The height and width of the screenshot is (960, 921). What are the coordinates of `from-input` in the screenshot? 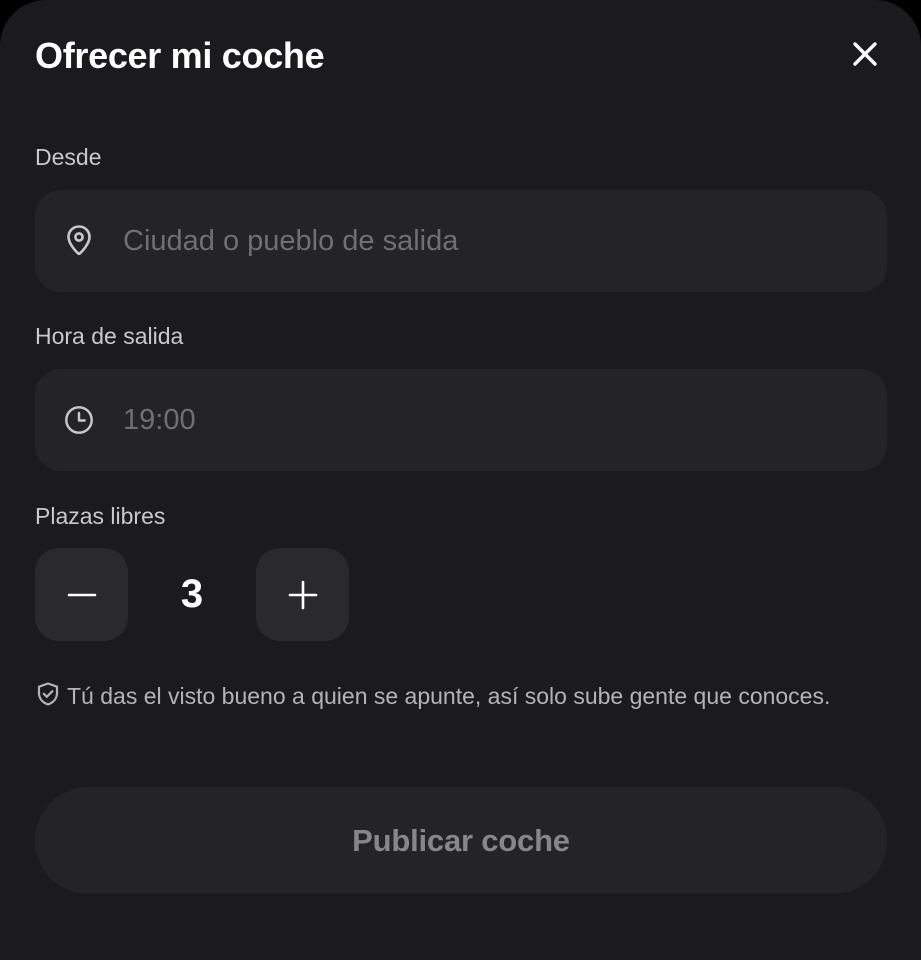 It's located at (493, 241).